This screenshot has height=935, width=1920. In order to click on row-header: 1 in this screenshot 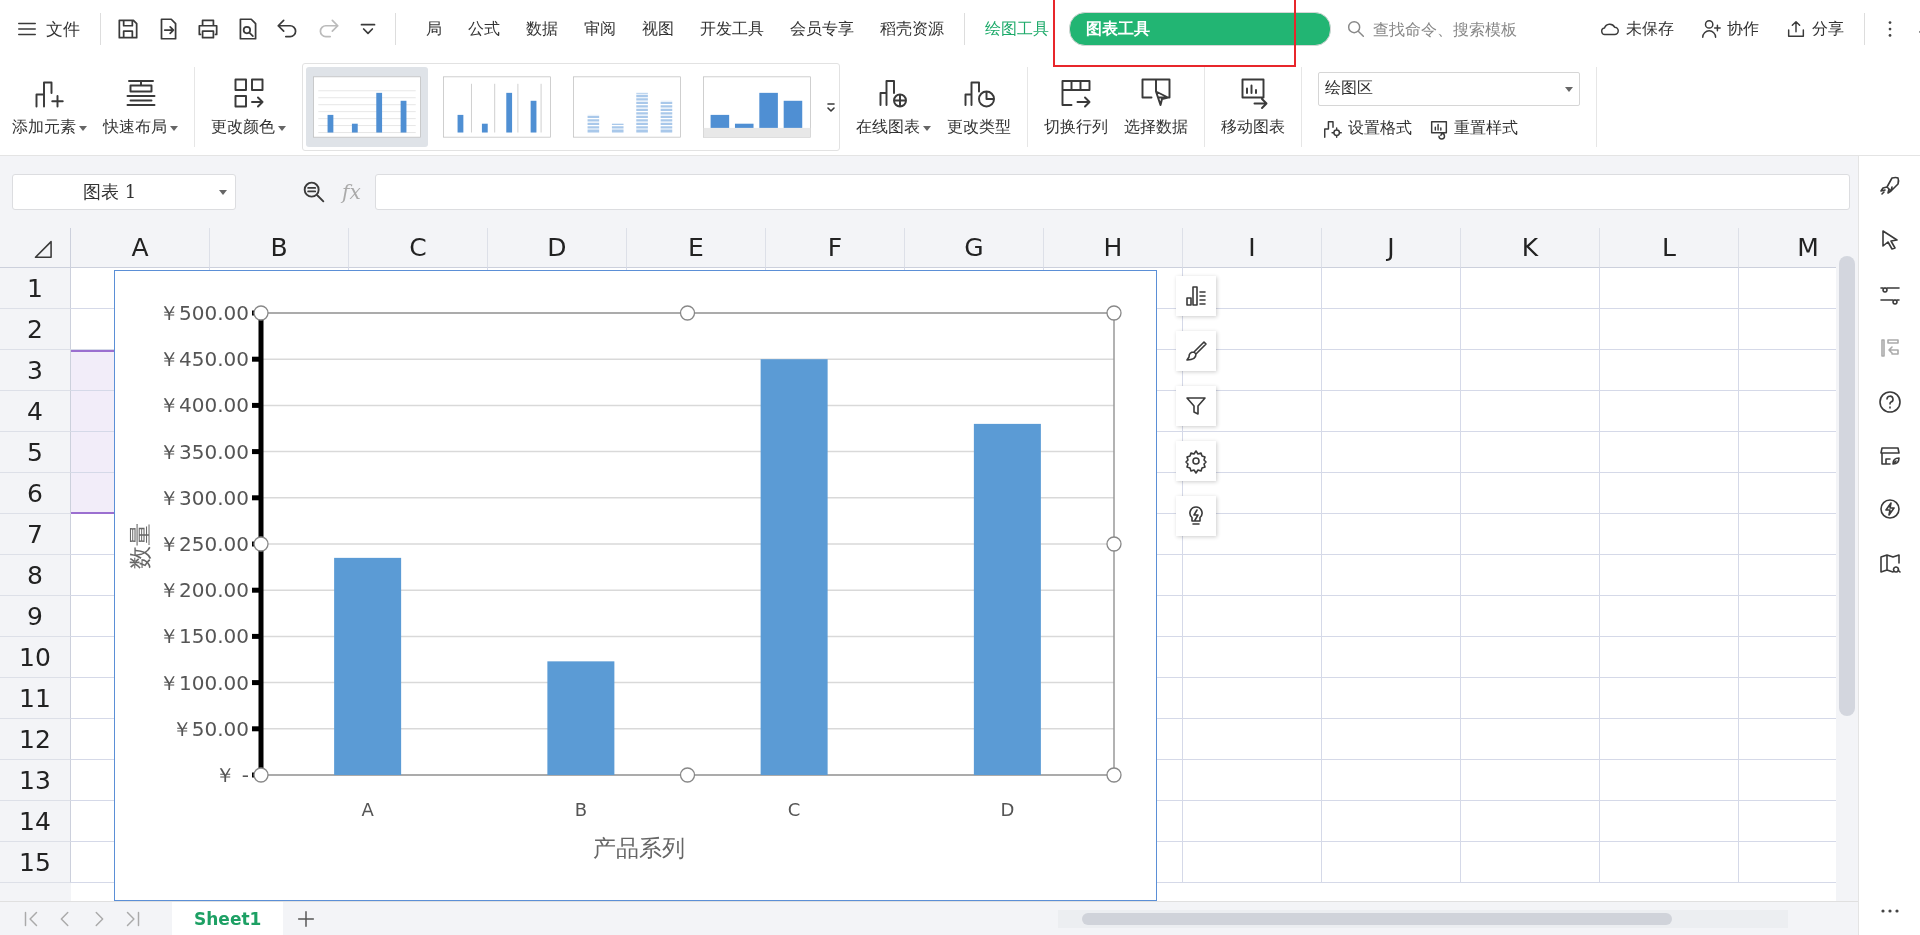, I will do `click(35, 288)`.